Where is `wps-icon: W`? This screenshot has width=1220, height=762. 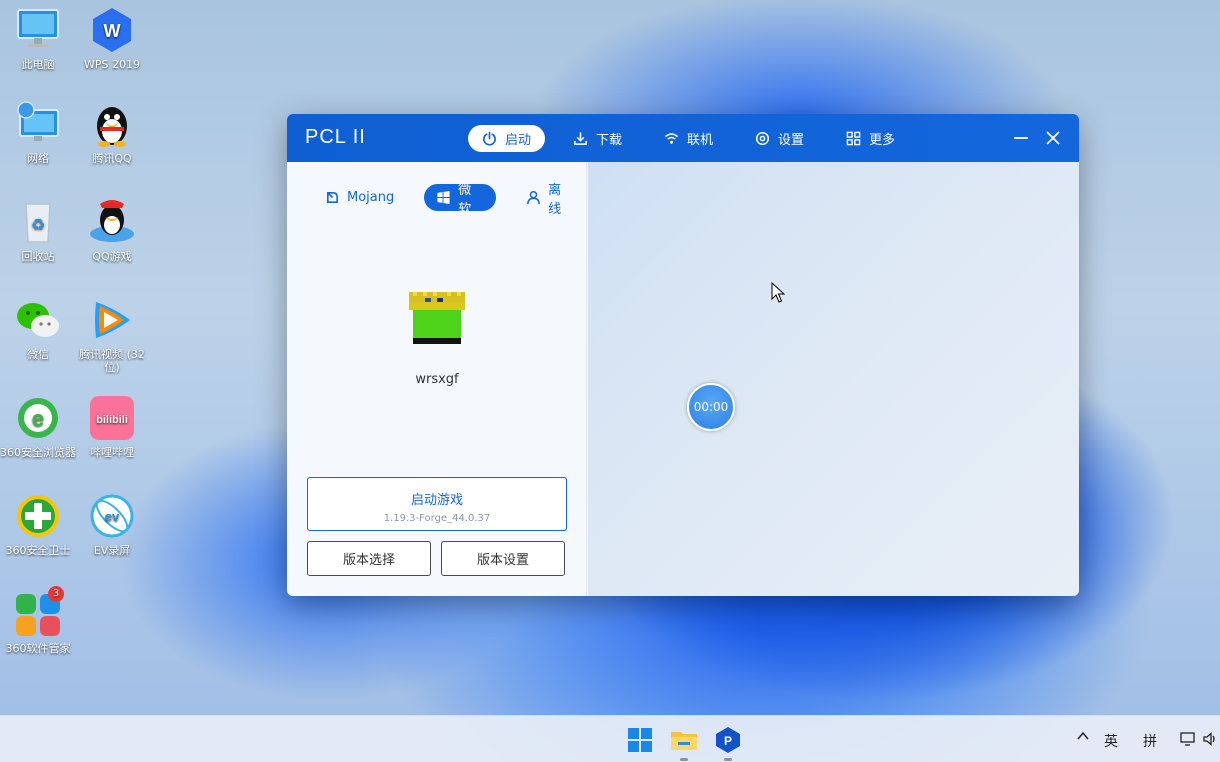
wps-icon: W is located at coordinates (112, 30).